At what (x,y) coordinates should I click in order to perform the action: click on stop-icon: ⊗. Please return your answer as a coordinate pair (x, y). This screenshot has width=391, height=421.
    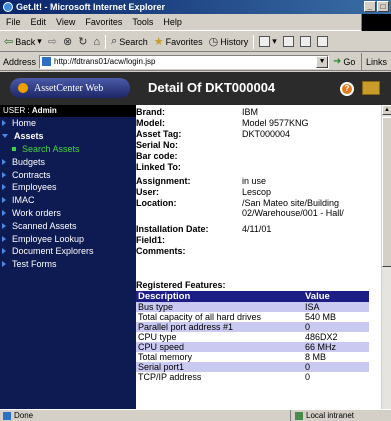
    Looking at the image, I should click on (67, 42).